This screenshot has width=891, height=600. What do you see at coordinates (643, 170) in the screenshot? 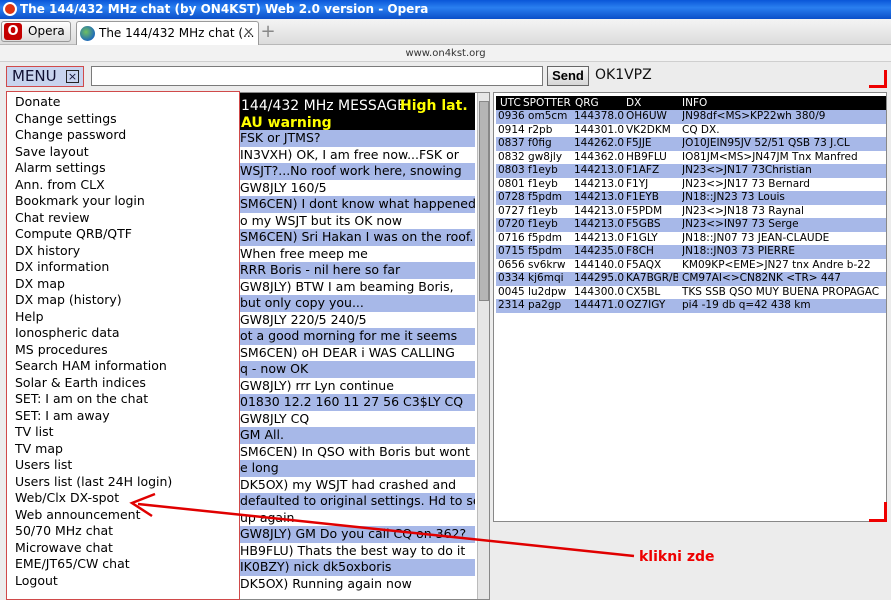
I see `cluster-cell-dx: F1AFZ` at bounding box center [643, 170].